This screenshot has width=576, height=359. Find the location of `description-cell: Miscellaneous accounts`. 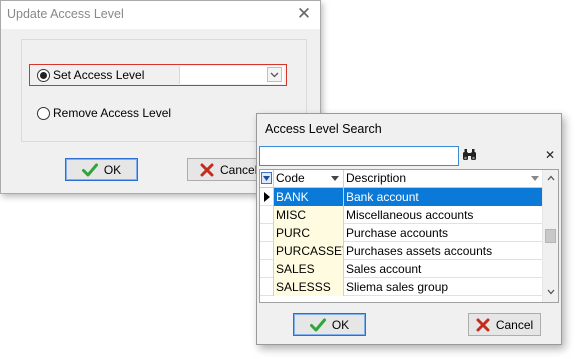

description-cell: Miscellaneous accounts is located at coordinates (410, 215).